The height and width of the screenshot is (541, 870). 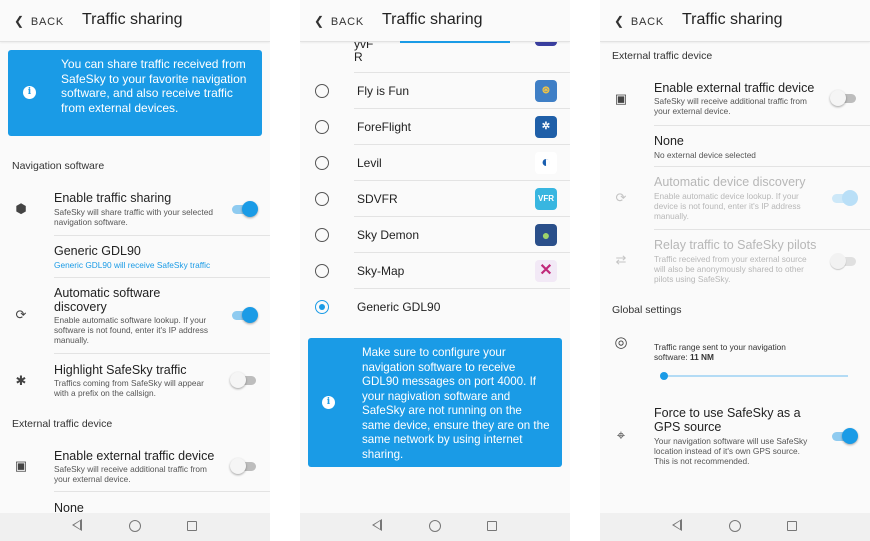 I want to click on cube-icon: ⬢, so click(x=21, y=208).